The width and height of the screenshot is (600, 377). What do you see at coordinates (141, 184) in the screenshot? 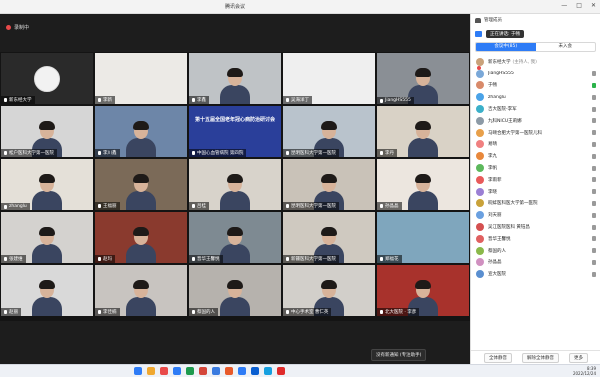
I see `video-tile: 王福丽` at bounding box center [141, 184].